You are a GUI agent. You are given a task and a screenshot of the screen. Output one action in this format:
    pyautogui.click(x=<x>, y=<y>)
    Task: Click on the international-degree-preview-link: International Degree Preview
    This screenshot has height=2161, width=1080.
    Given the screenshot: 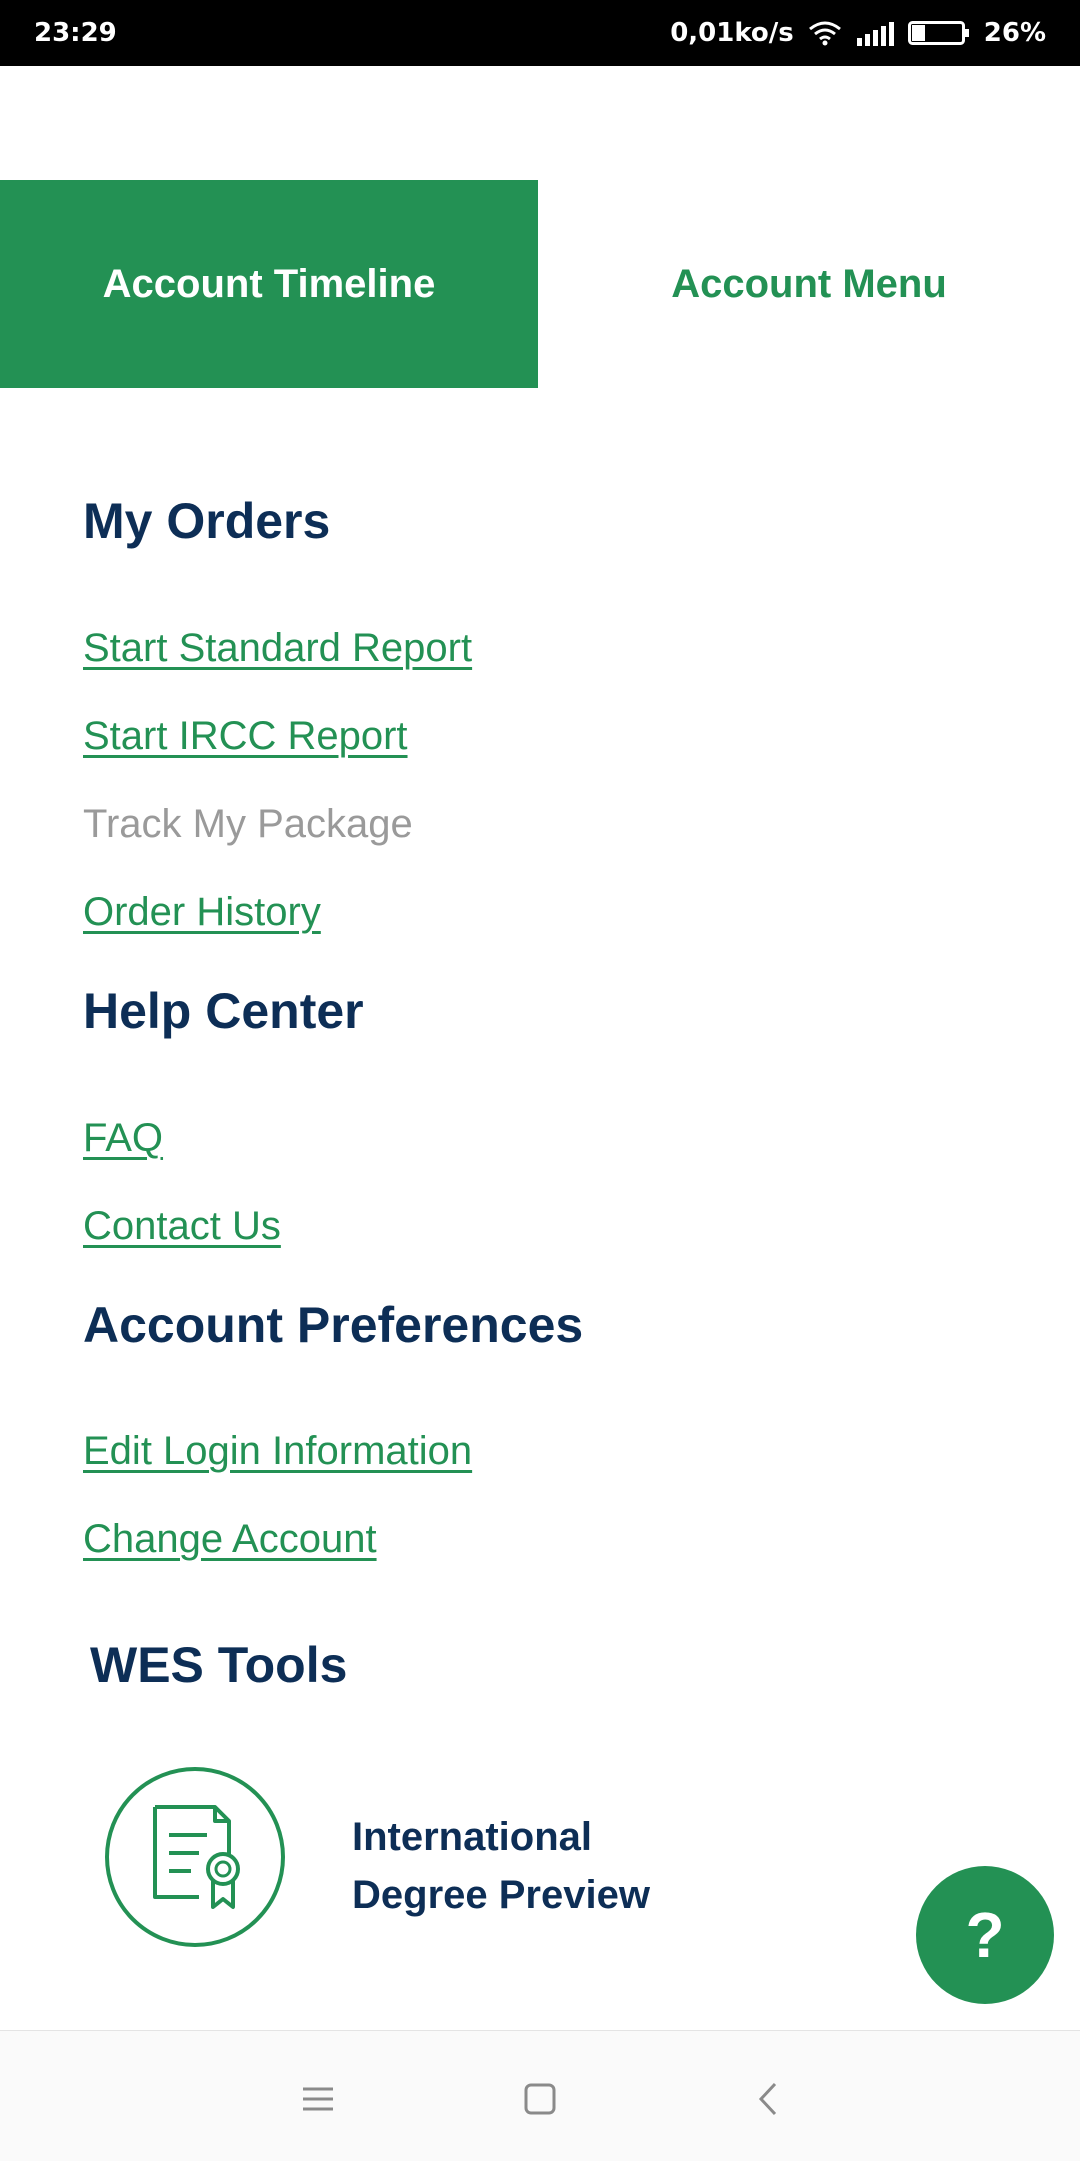 What is the action you would take?
    pyautogui.click(x=562, y=1866)
    